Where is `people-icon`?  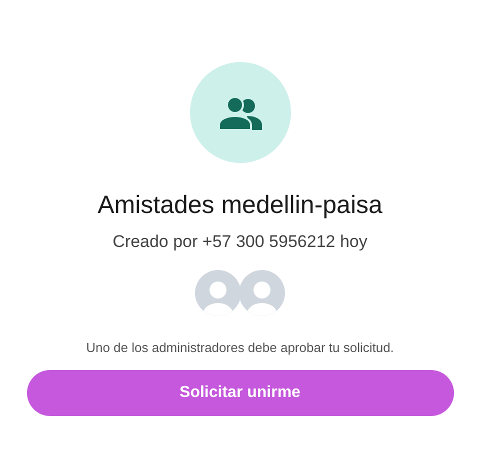
people-icon is located at coordinates (240, 113).